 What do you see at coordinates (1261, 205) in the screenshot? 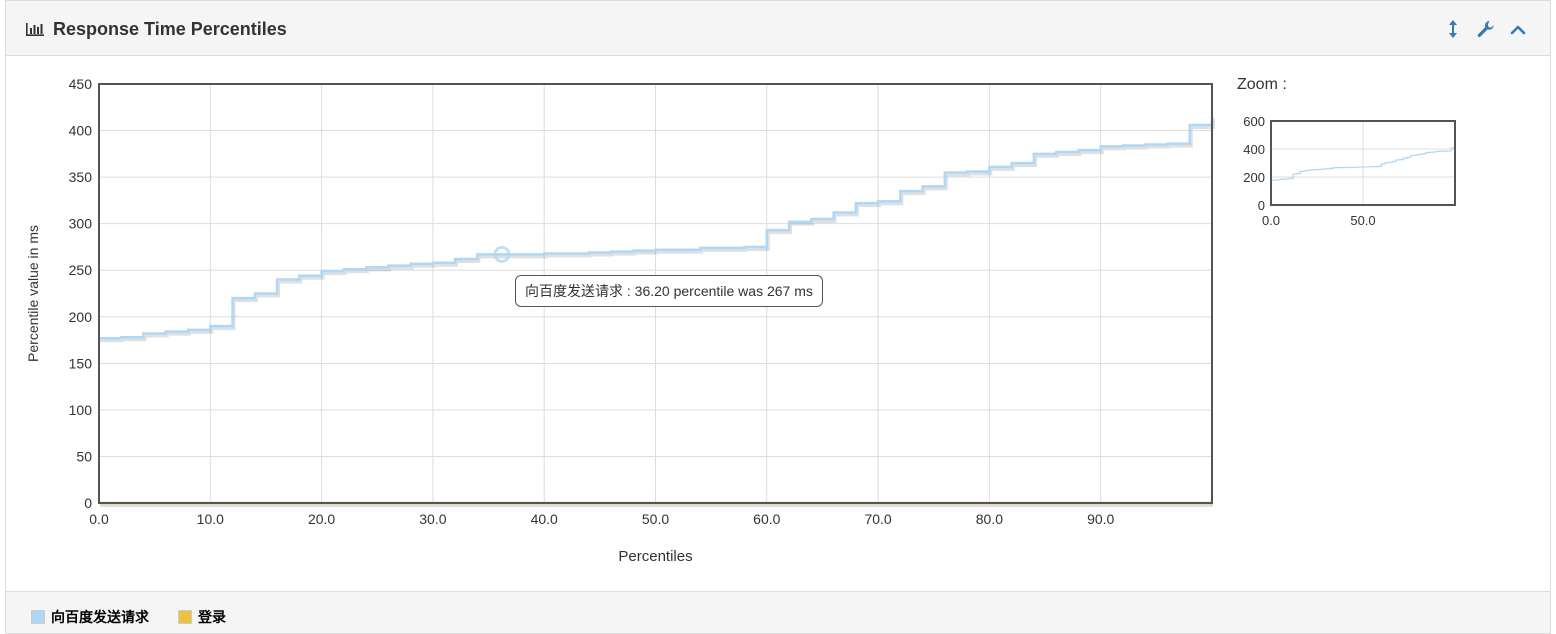
I see `zoom-y-tick-label: 0` at bounding box center [1261, 205].